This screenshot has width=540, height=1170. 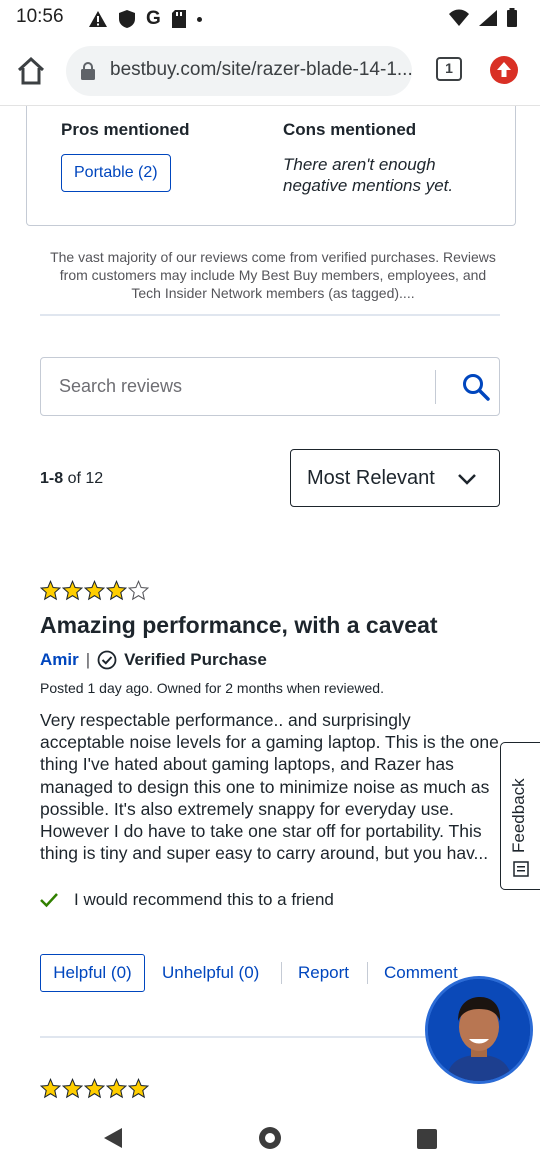 What do you see at coordinates (476, 387) in the screenshot?
I see `search-icon` at bounding box center [476, 387].